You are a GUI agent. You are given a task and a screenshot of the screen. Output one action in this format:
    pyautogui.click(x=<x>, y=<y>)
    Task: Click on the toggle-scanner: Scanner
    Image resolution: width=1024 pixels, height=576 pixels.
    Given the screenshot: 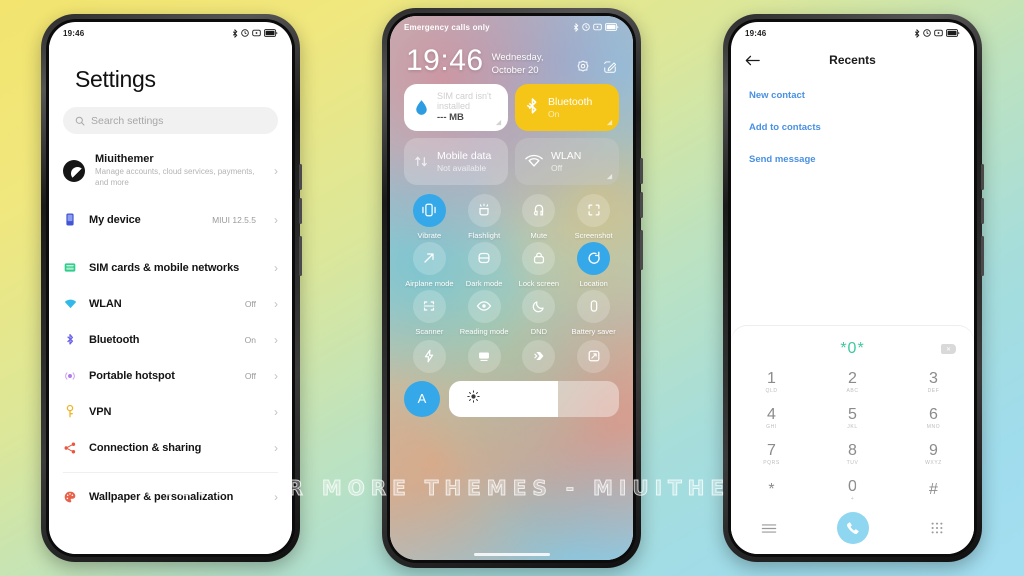 What is the action you would take?
    pyautogui.click(x=429, y=312)
    